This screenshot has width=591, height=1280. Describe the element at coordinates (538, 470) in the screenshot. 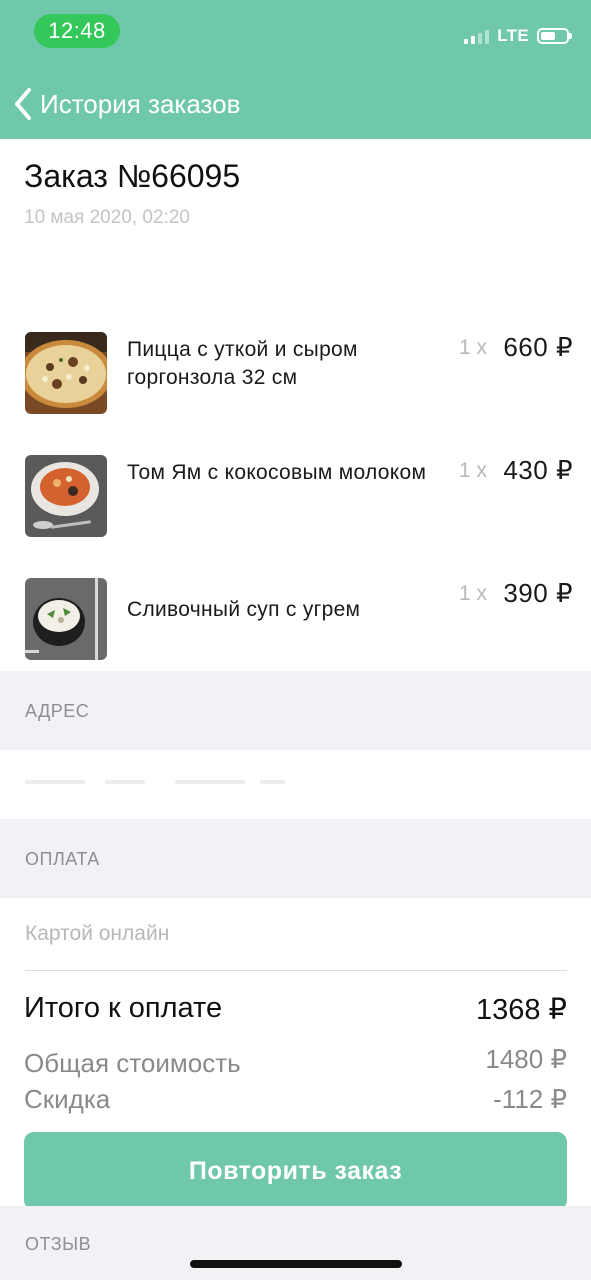

I see `item-price: 430 ₽` at that location.